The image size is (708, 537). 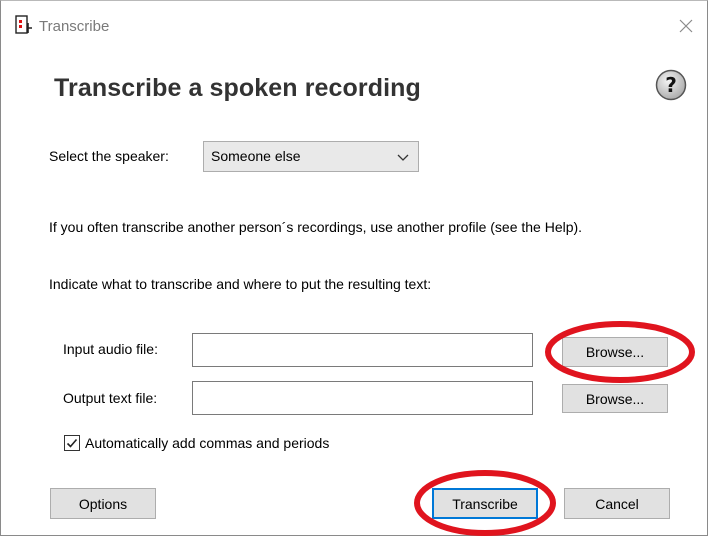 I want to click on chevron-down-icon, so click(x=403, y=157).